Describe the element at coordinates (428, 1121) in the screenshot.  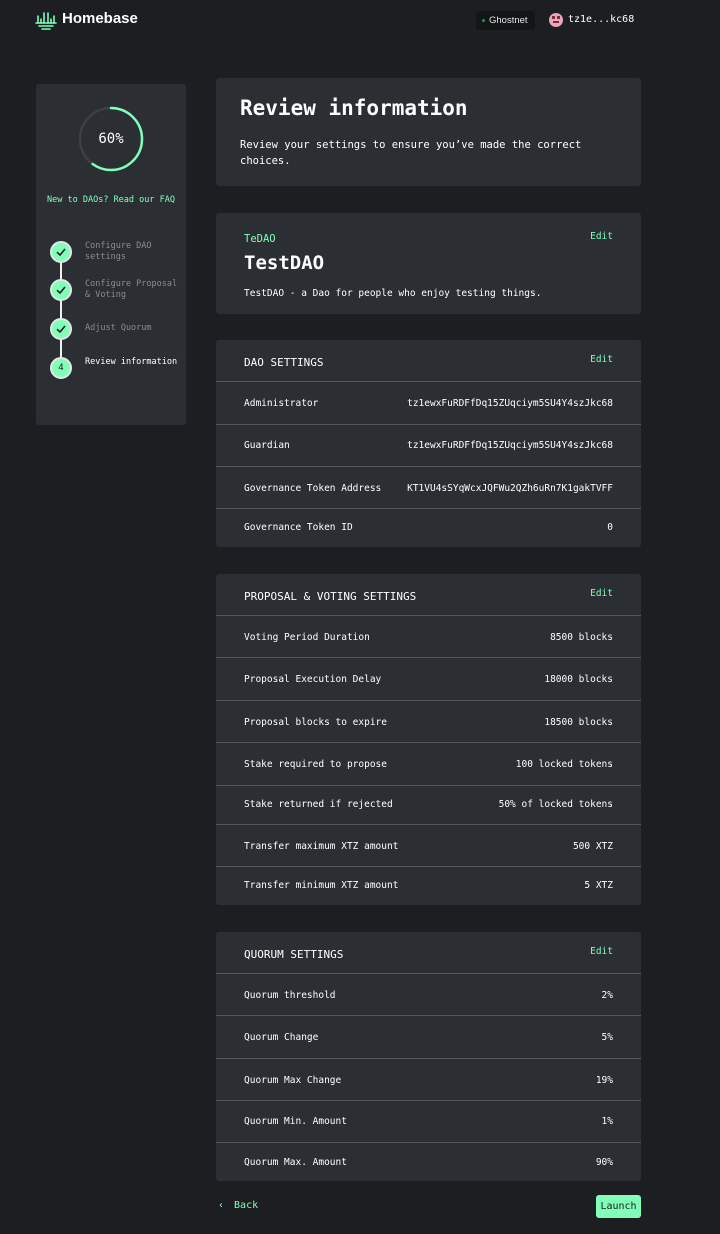
I see `settings-row: Quorum Min. Amount 1%` at that location.